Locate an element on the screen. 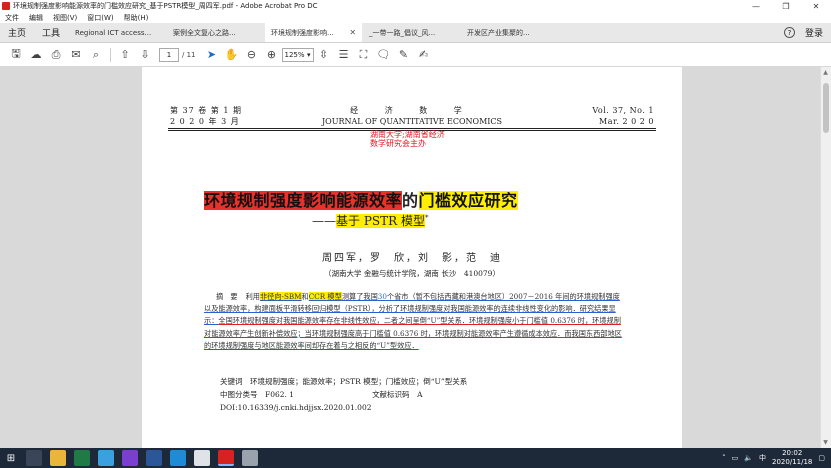  search-icon: ⌕ is located at coordinates (96, 55).